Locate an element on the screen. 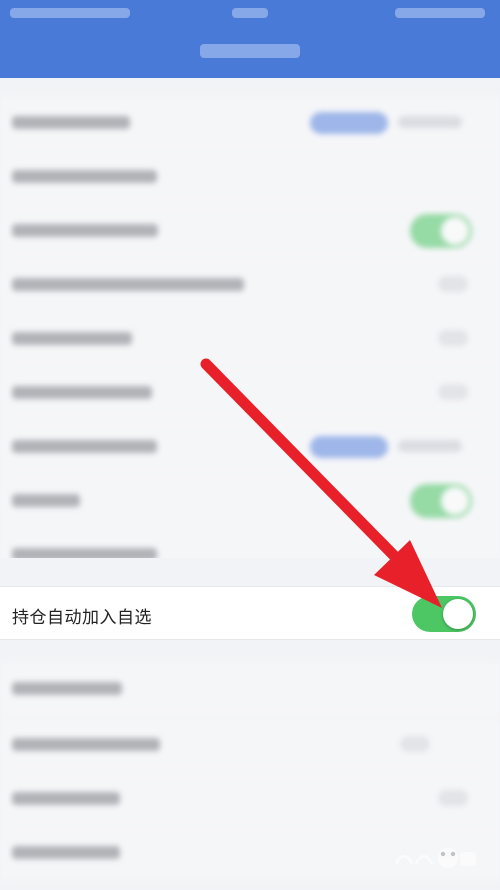 The height and width of the screenshot is (890, 500). baidu-jingyan-watermark-icon is located at coordinates (435, 858).